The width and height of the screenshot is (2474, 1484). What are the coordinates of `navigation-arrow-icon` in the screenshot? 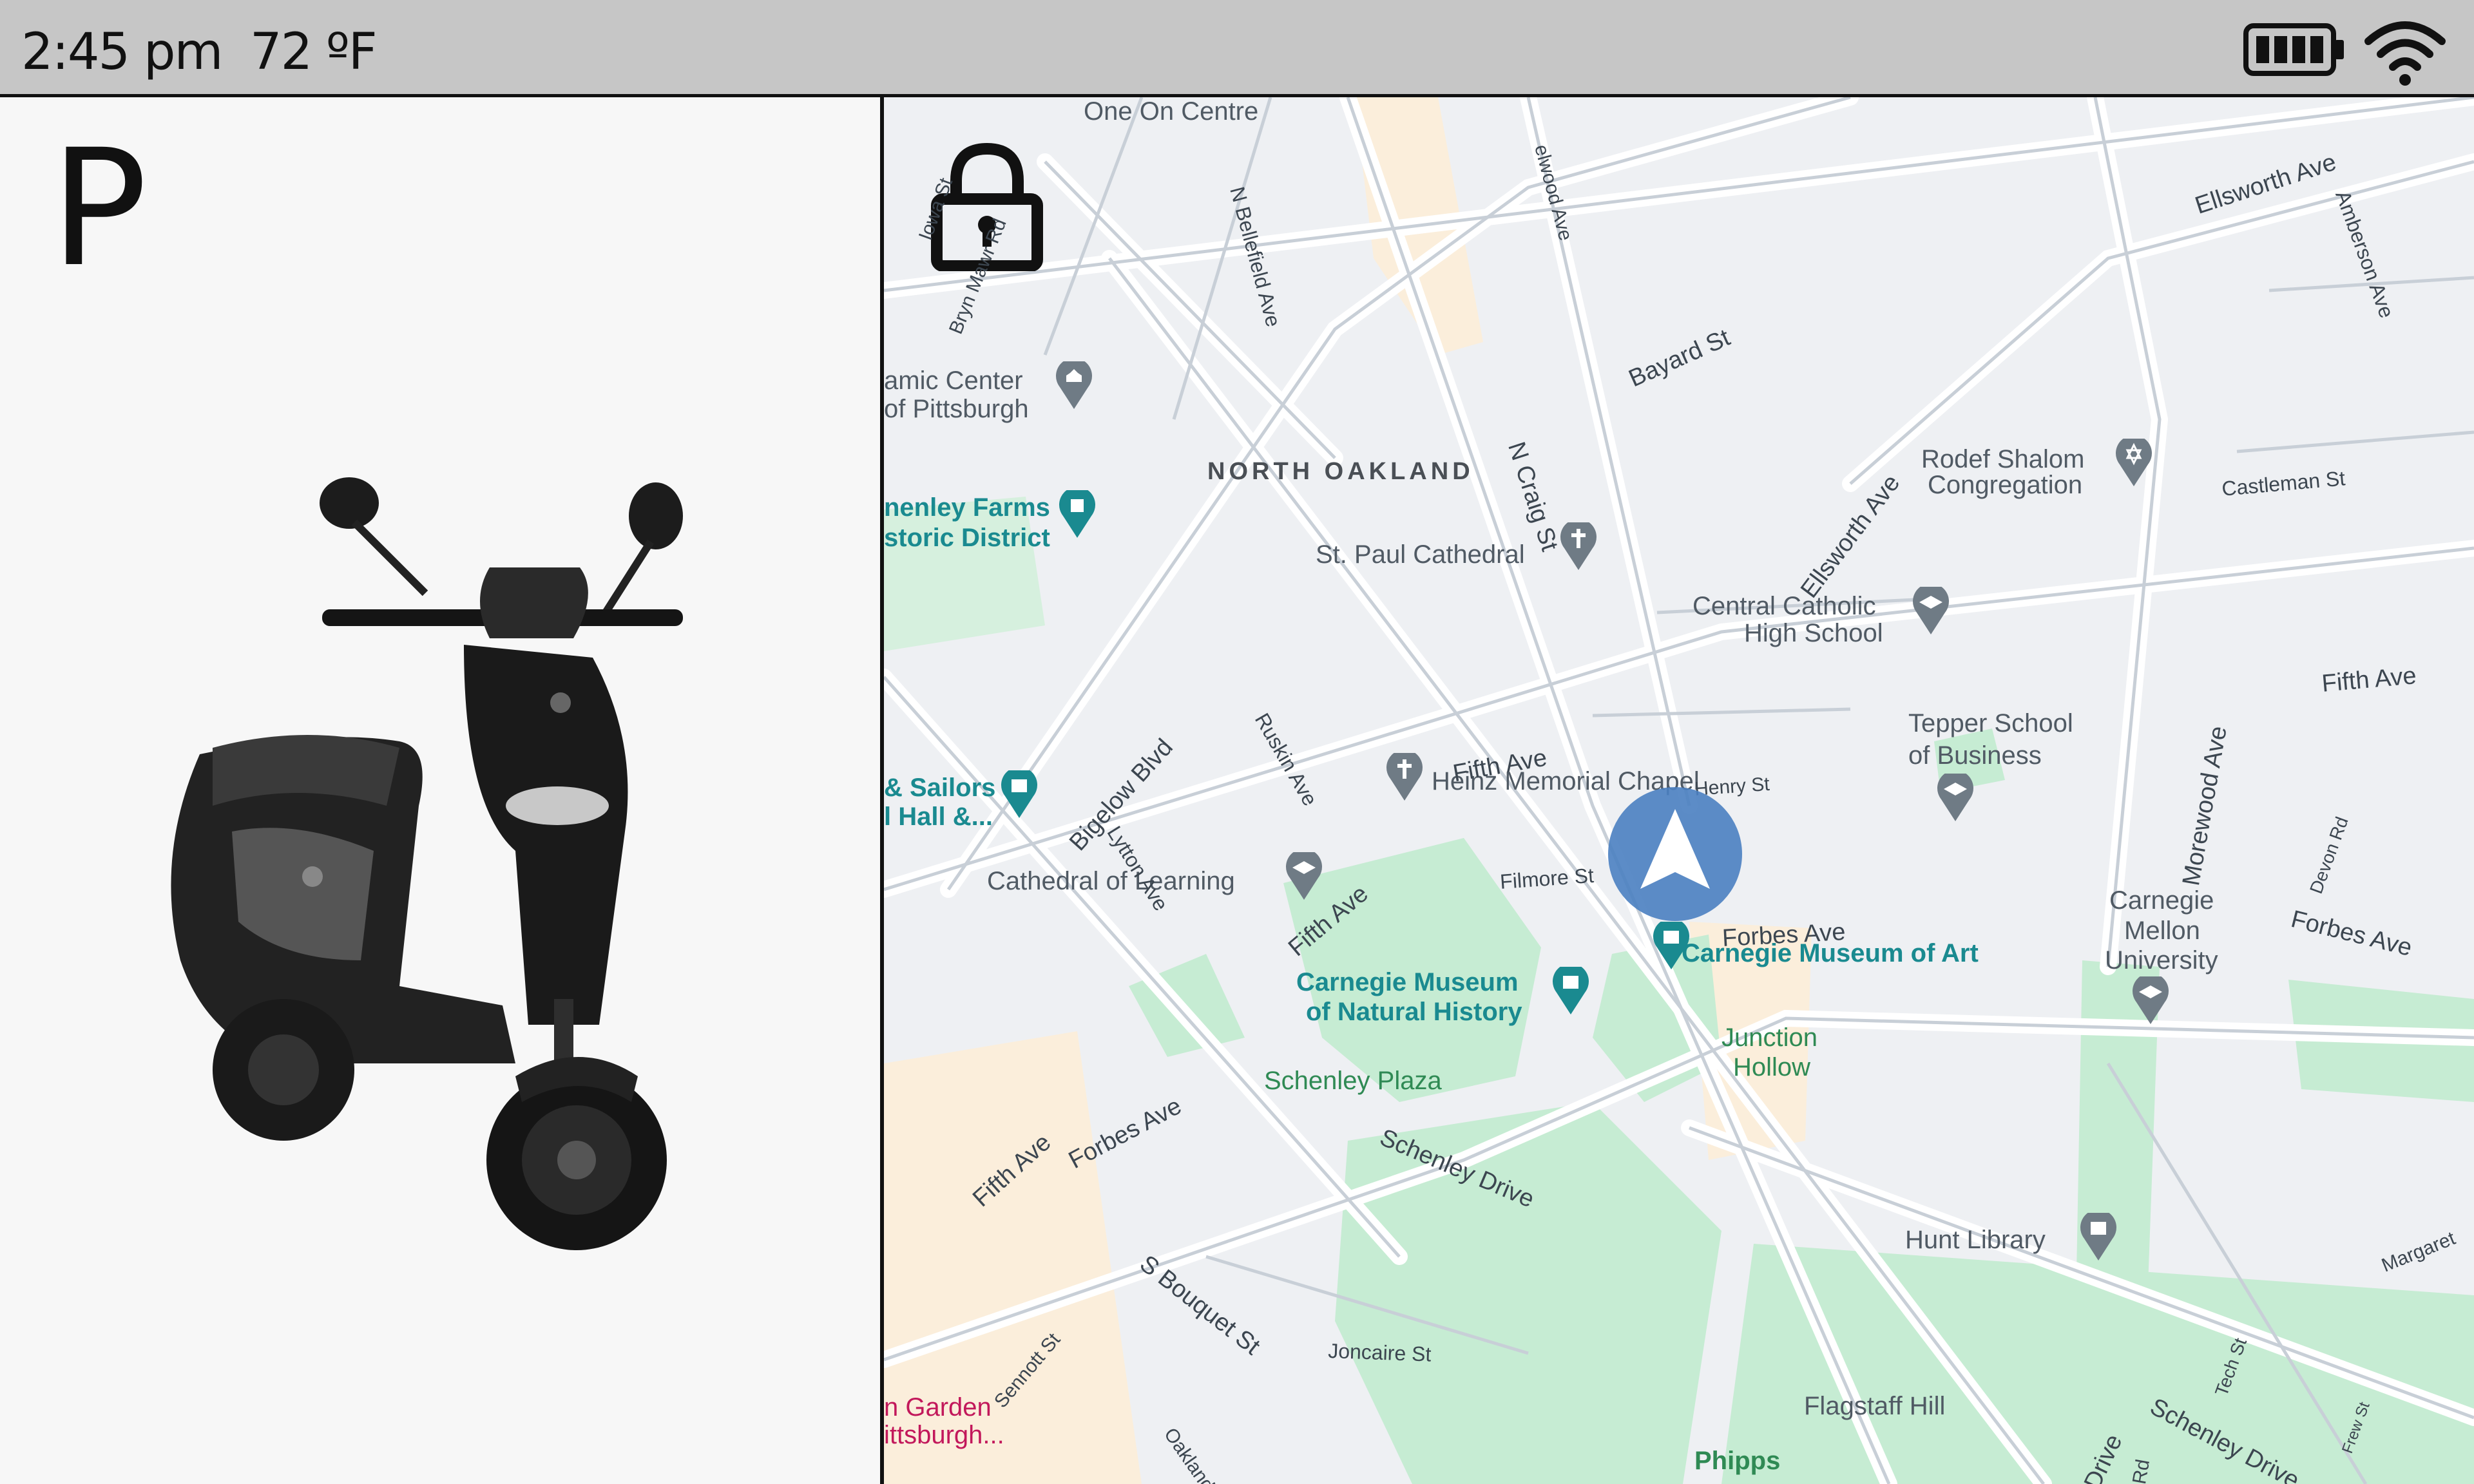 It's located at (1675, 854).